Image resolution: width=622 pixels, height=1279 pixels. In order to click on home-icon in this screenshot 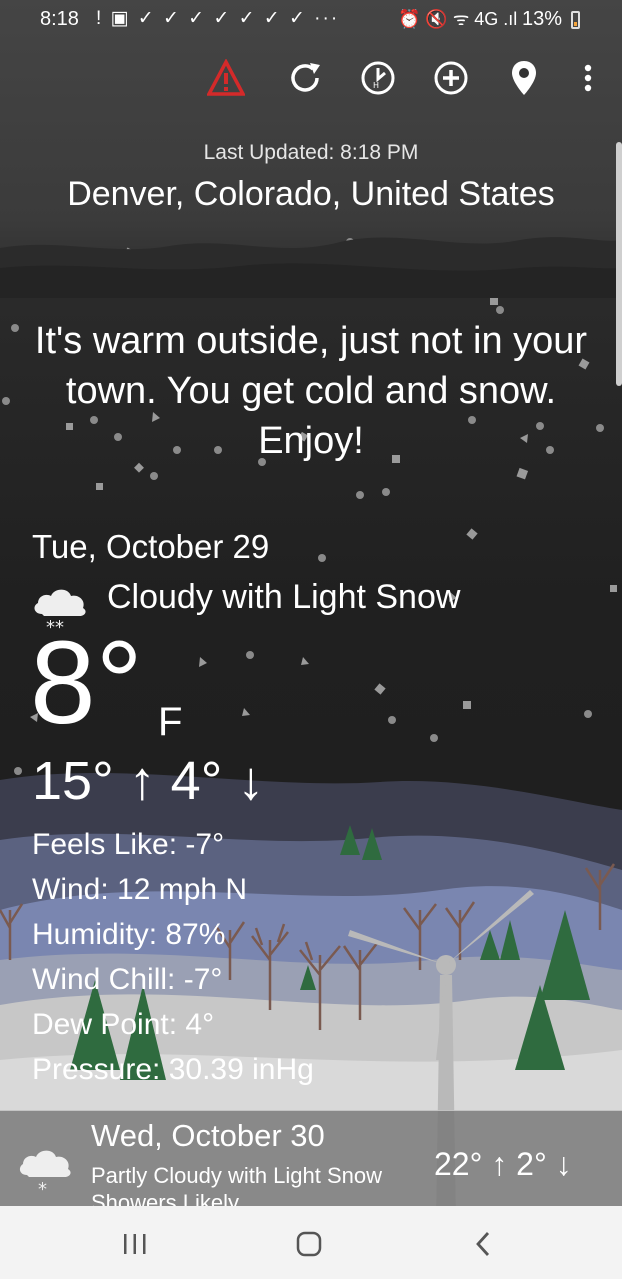, I will do `click(309, 1244)`.